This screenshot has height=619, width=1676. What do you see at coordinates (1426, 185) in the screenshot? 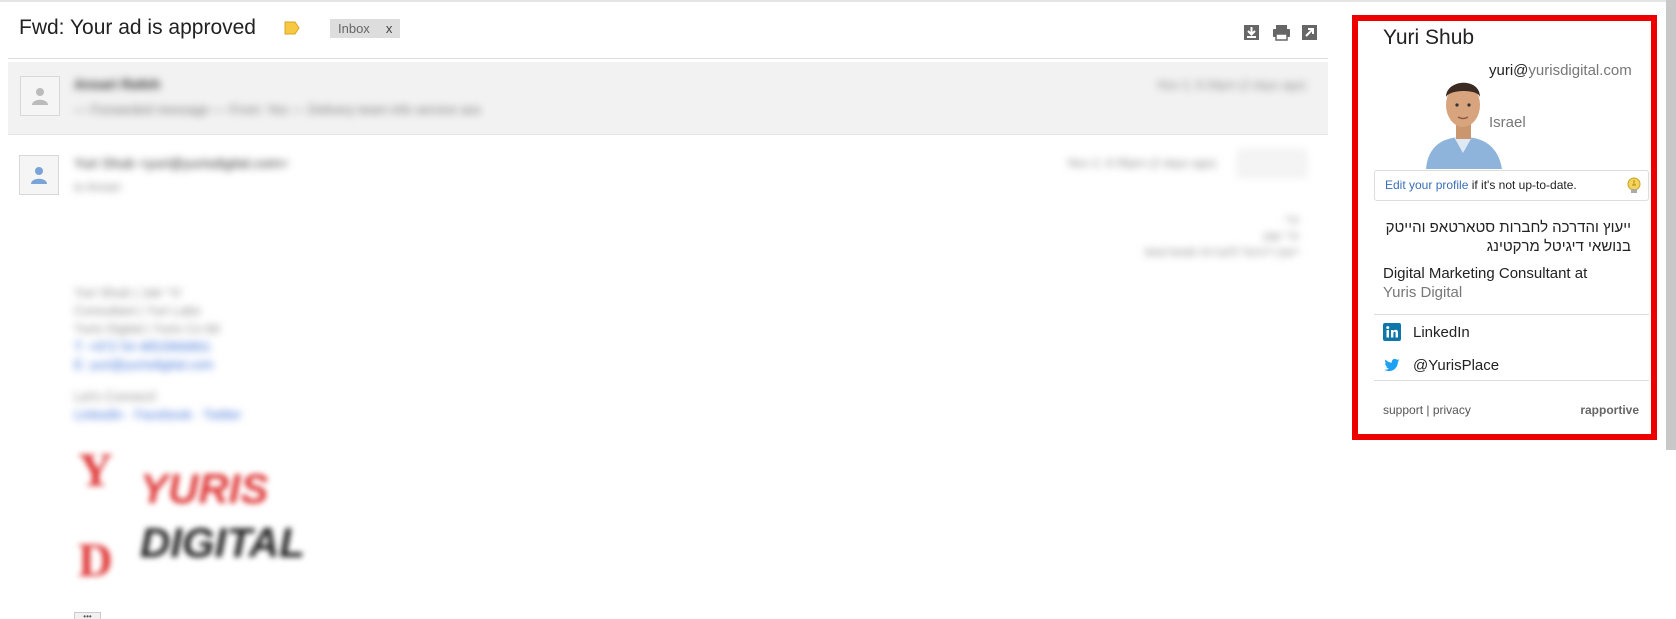
I see `edit-profile-link: Edit your profile` at bounding box center [1426, 185].